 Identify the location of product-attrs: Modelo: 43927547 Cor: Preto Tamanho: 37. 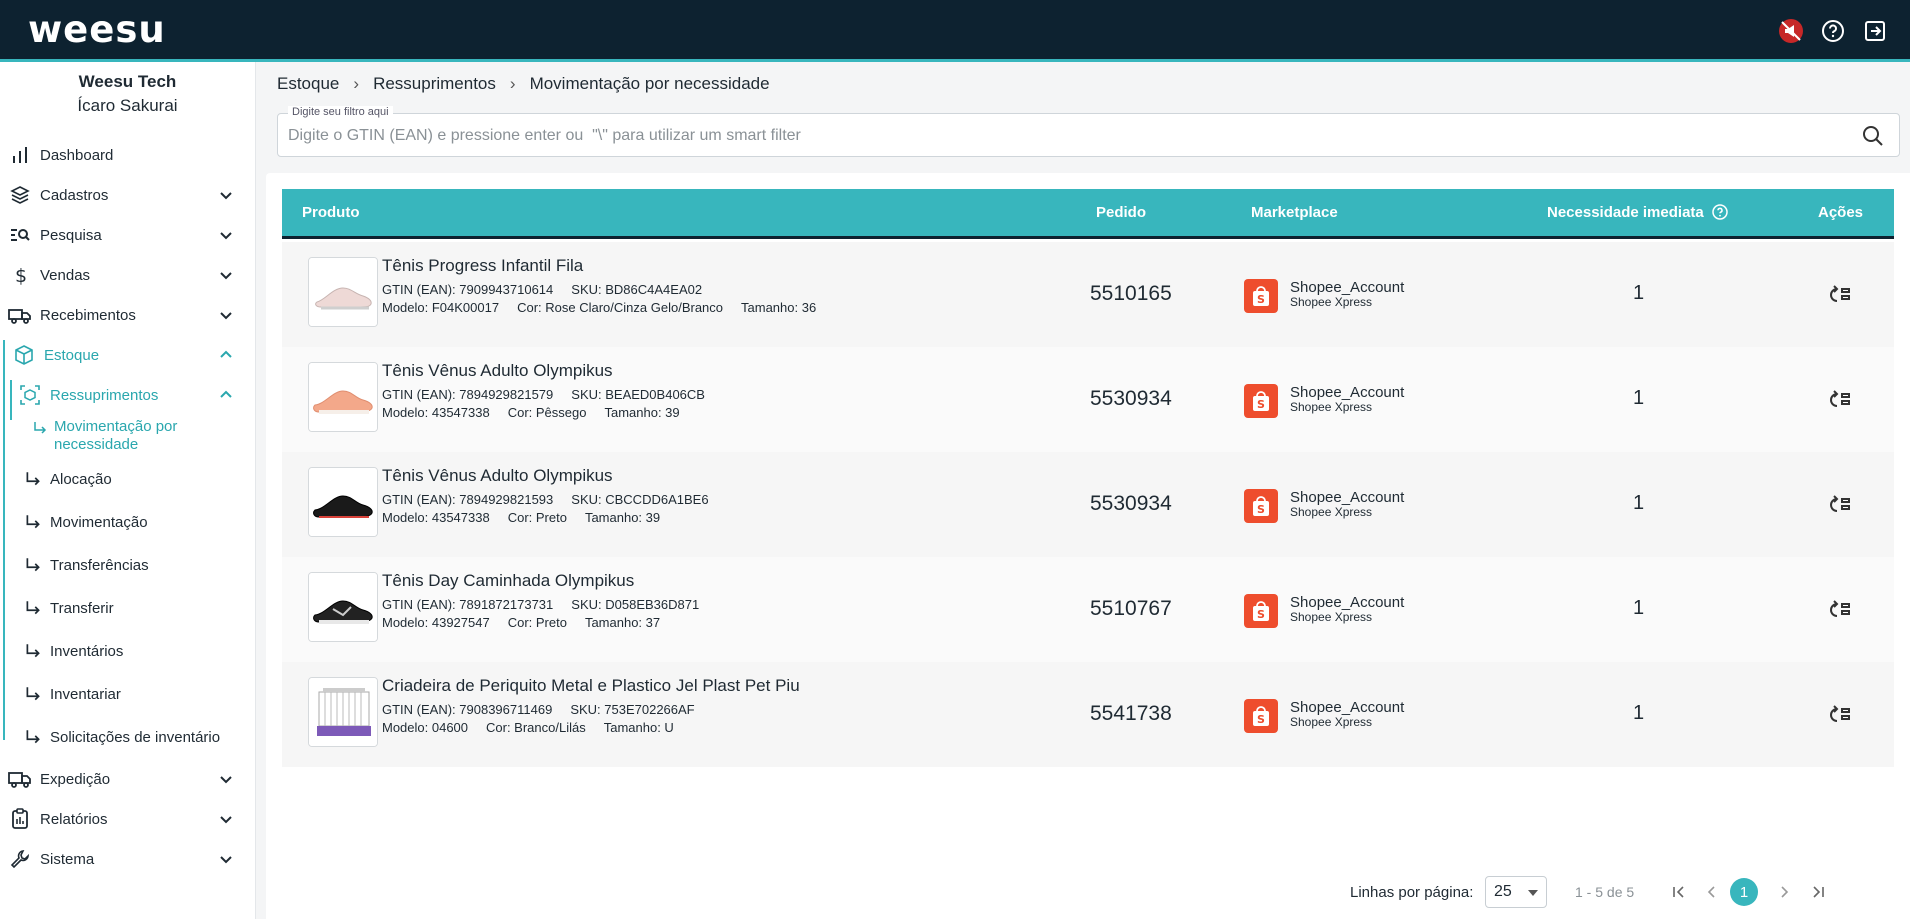
(530, 622).